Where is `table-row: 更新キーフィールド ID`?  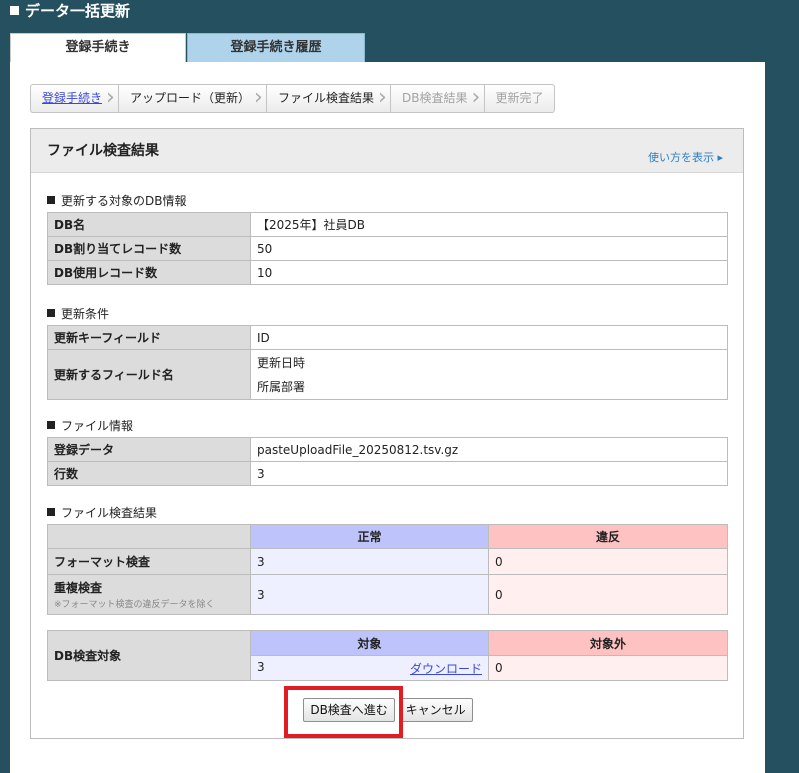
table-row: 更新キーフィールド ID is located at coordinates (387, 337).